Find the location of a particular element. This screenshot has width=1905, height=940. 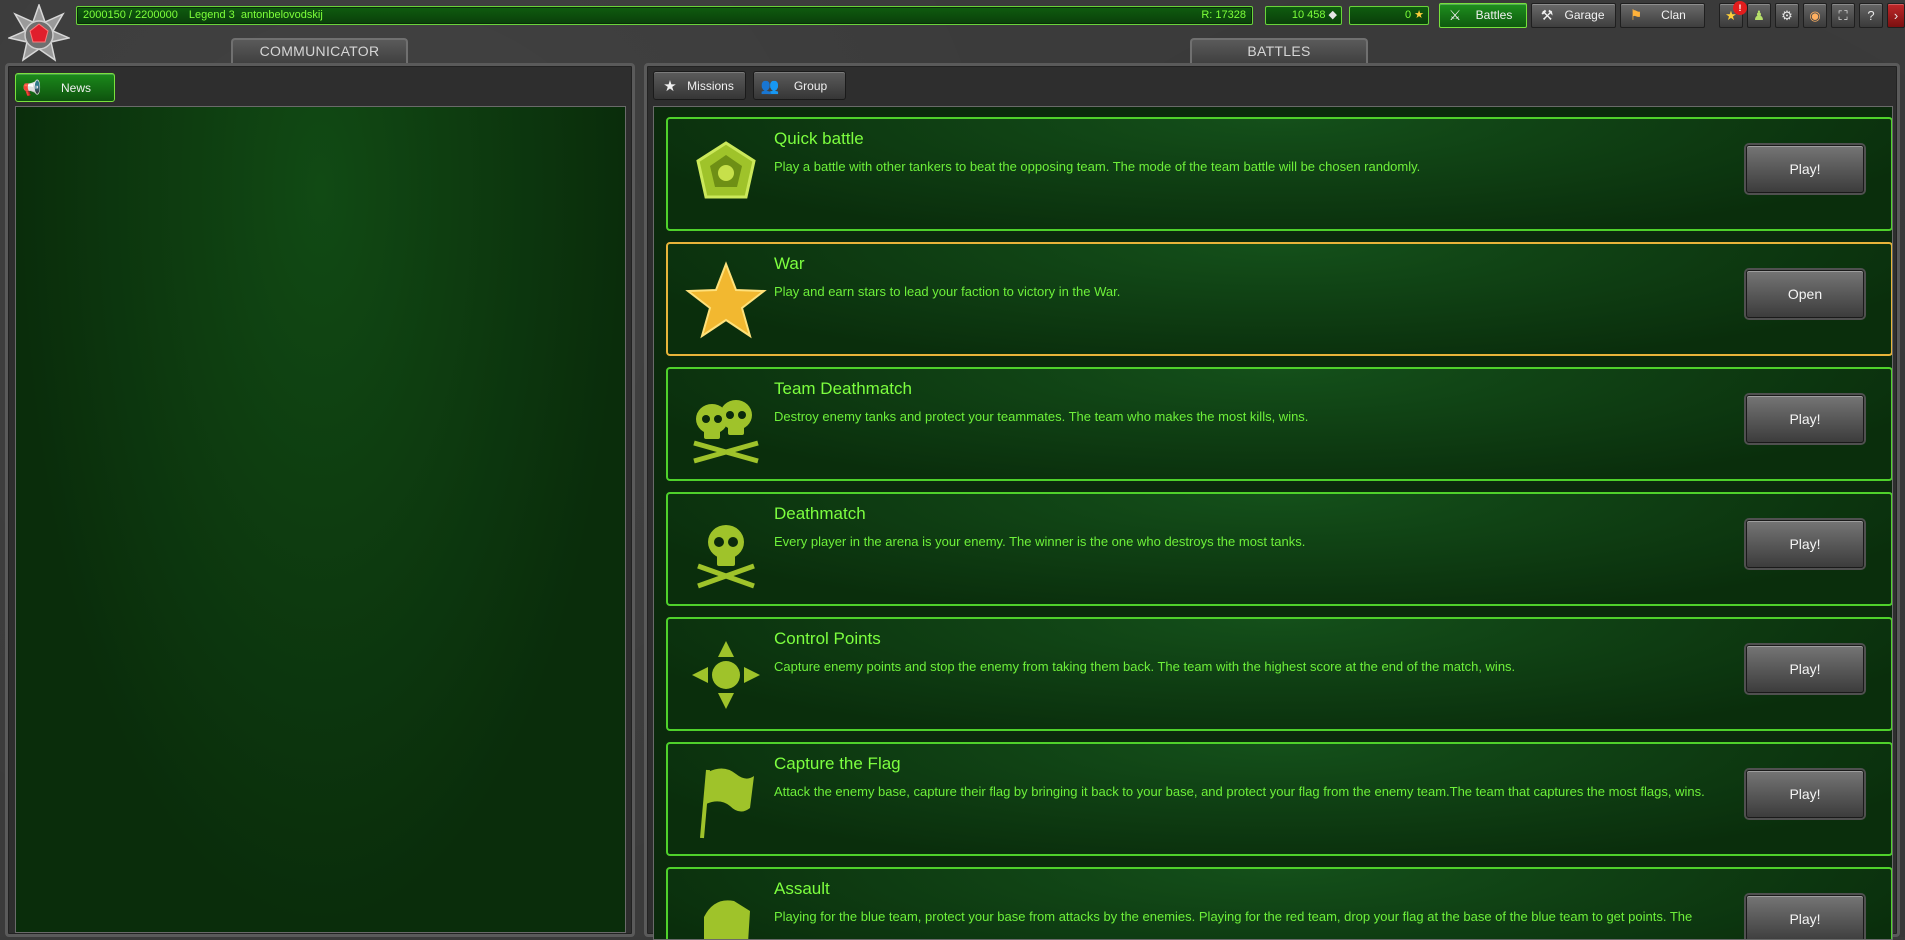

friends-icon: ♟ is located at coordinates (1759, 15).